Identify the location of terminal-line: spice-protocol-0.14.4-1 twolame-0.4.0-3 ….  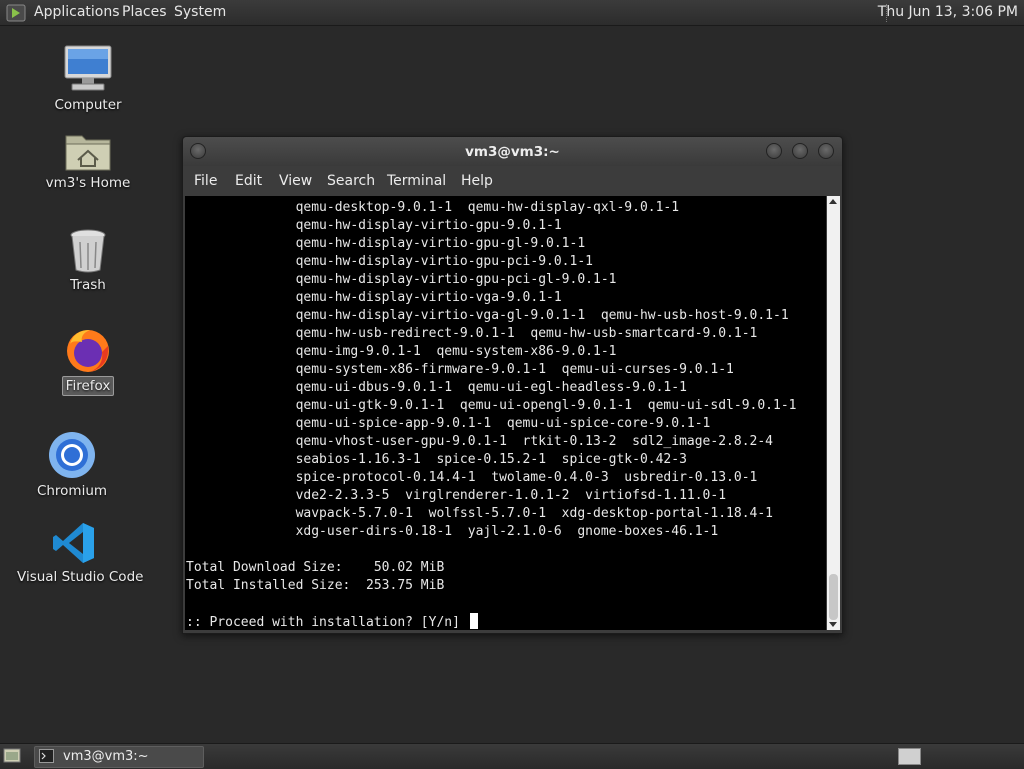
(472, 477).